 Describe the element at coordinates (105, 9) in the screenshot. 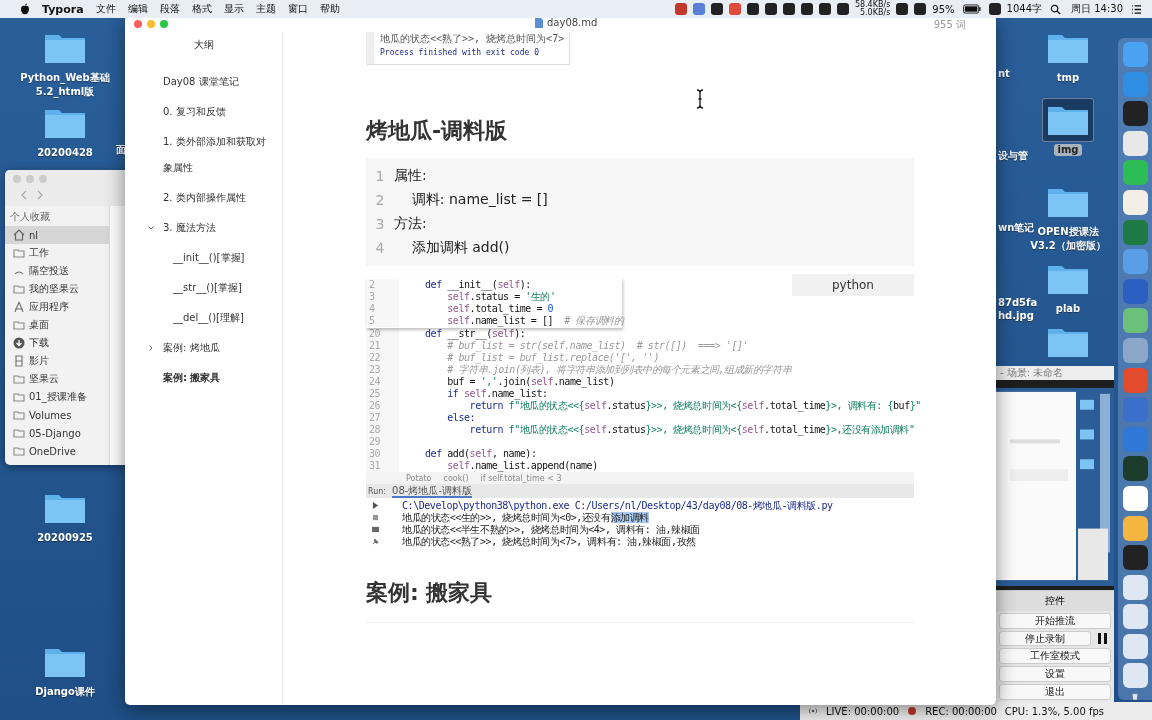

I see `menu-item: 文件` at that location.